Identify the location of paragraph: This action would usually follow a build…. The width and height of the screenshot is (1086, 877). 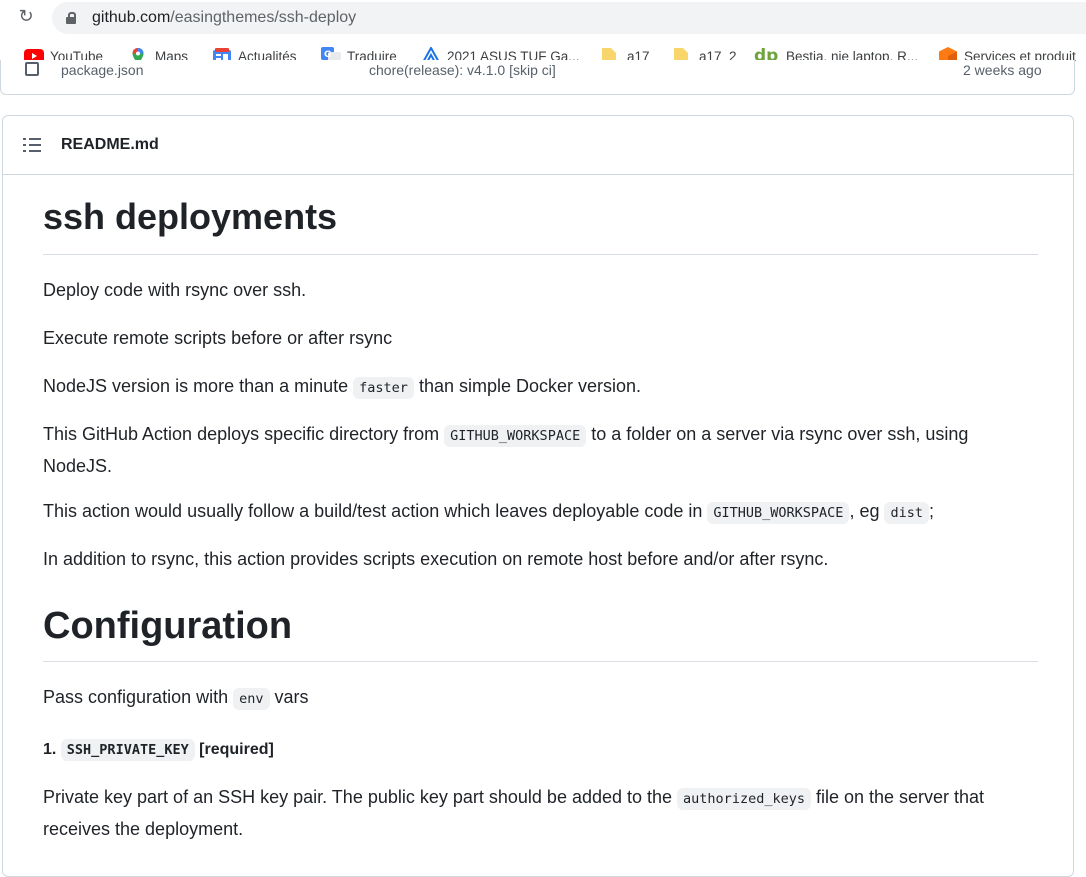
(538, 512).